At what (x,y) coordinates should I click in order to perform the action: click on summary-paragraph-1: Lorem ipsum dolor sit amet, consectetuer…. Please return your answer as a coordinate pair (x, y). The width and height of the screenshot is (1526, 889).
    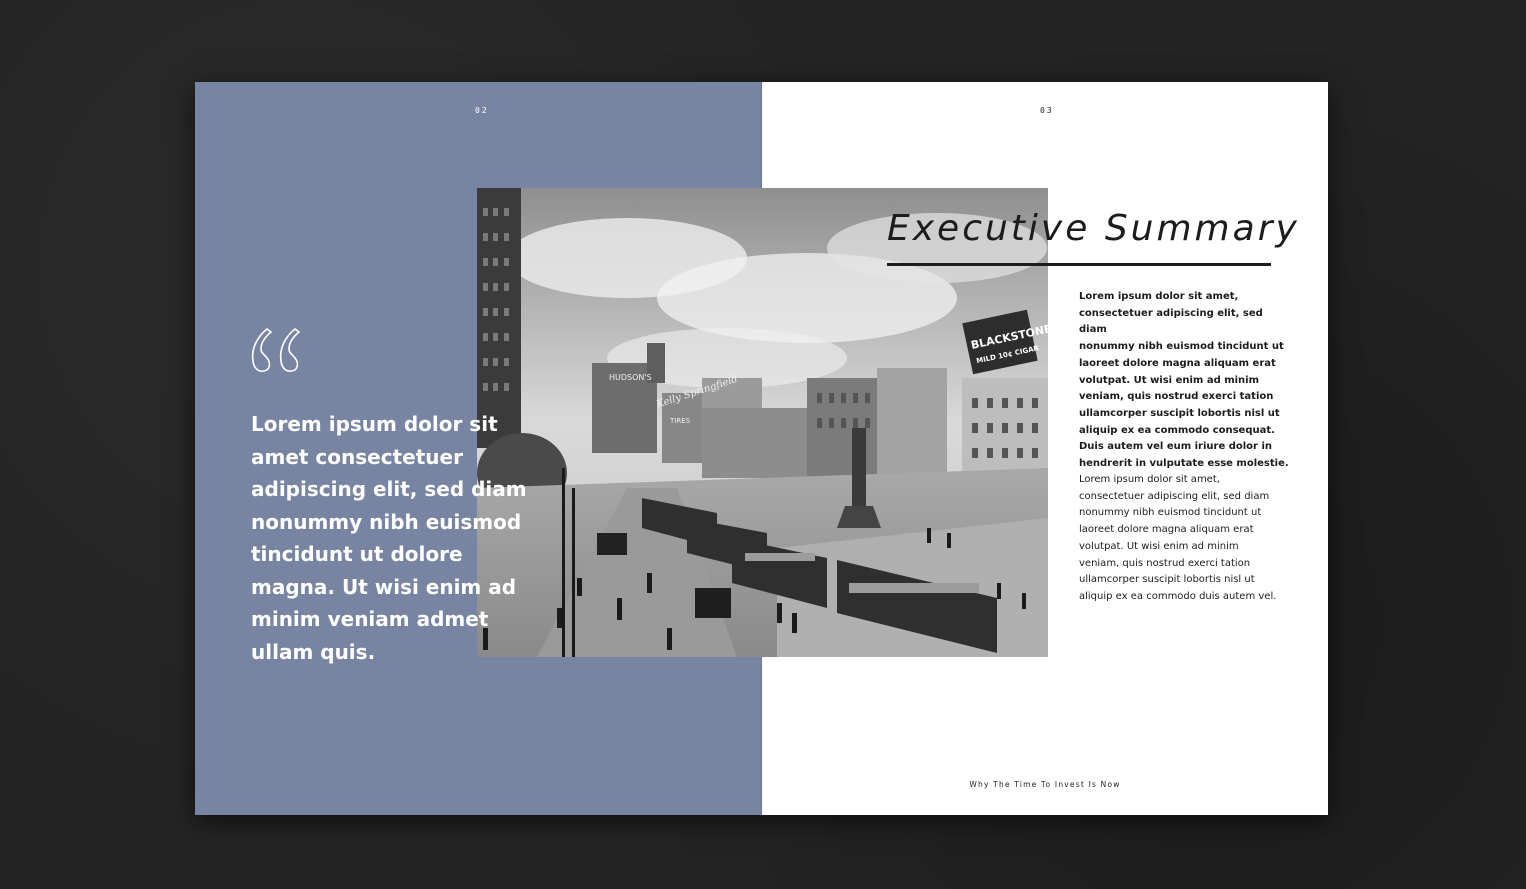
    Looking at the image, I should click on (1184, 380).